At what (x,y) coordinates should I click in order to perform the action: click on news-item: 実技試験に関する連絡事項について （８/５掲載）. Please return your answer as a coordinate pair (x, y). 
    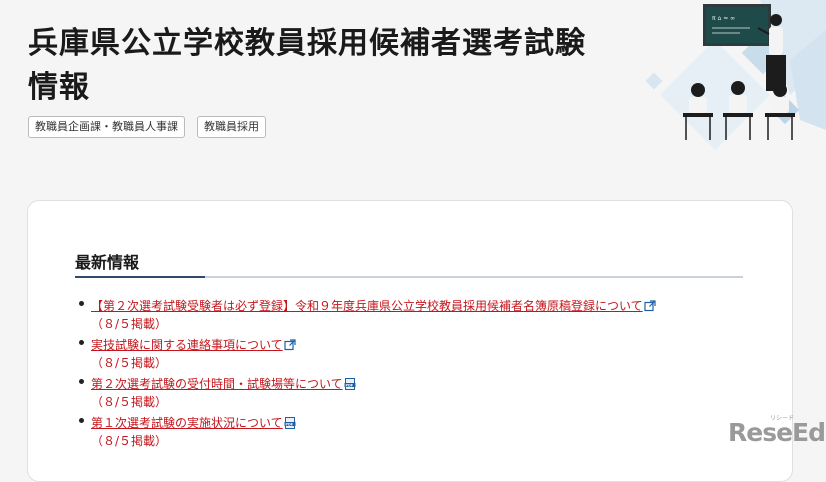
    Looking at the image, I should click on (420, 353).